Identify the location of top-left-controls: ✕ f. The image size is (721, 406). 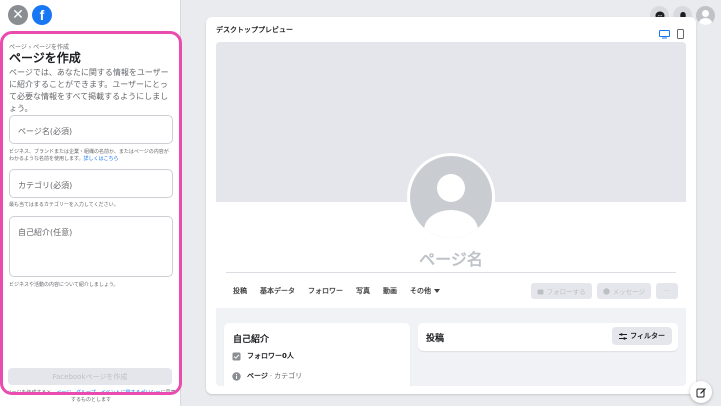
(30, 15).